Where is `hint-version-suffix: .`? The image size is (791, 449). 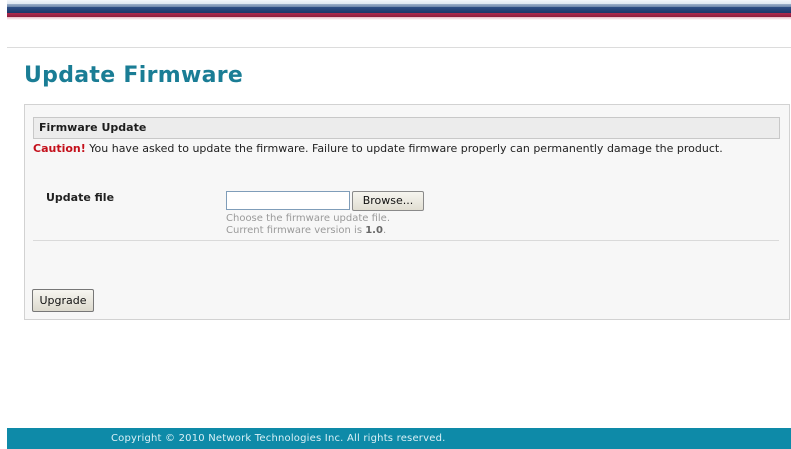
hint-version-suffix: . is located at coordinates (384, 230).